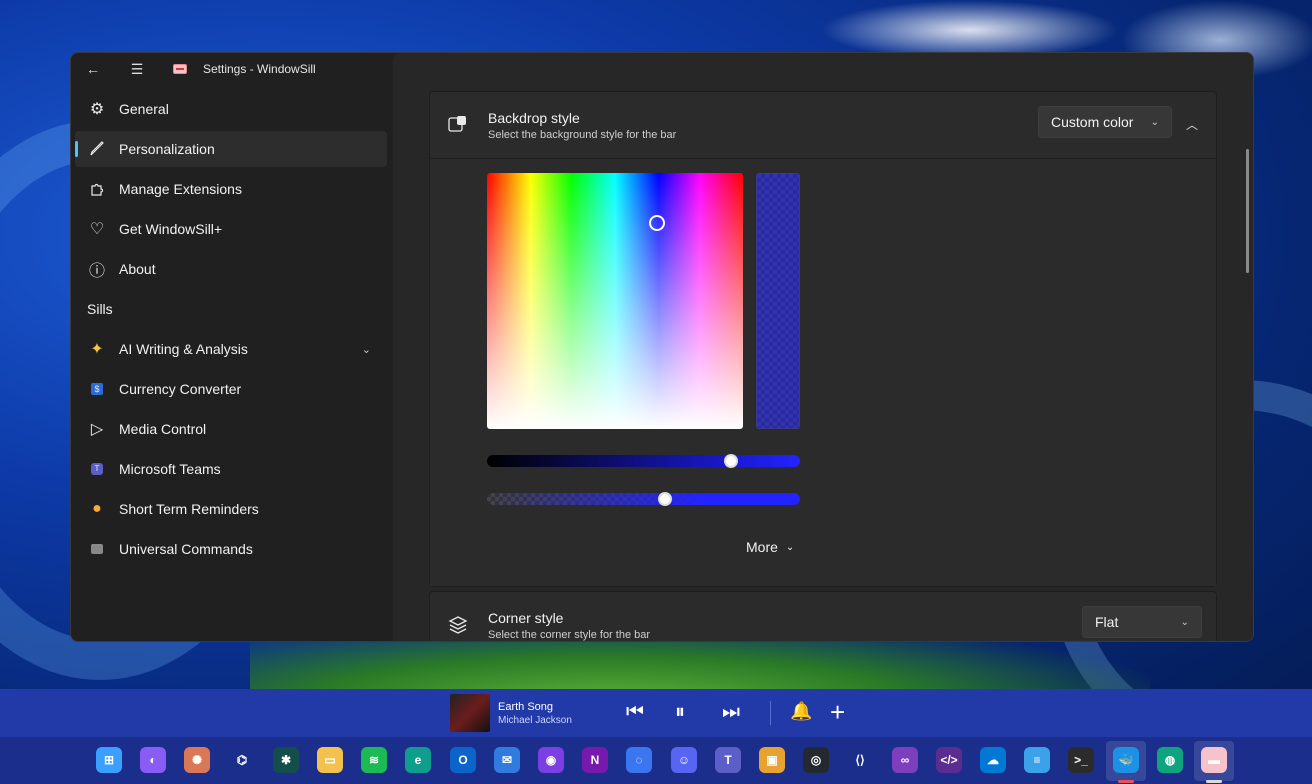  What do you see at coordinates (231, 149) in the screenshot?
I see `sidebar-item-personalization: Personalization` at bounding box center [231, 149].